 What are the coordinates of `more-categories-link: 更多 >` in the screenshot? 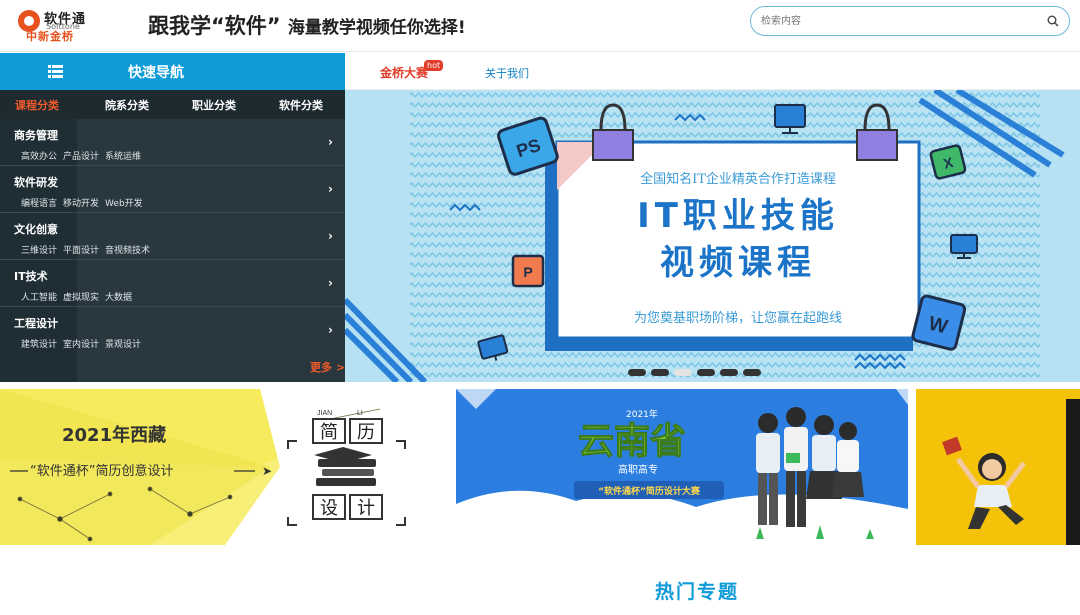 It's located at (327, 367).